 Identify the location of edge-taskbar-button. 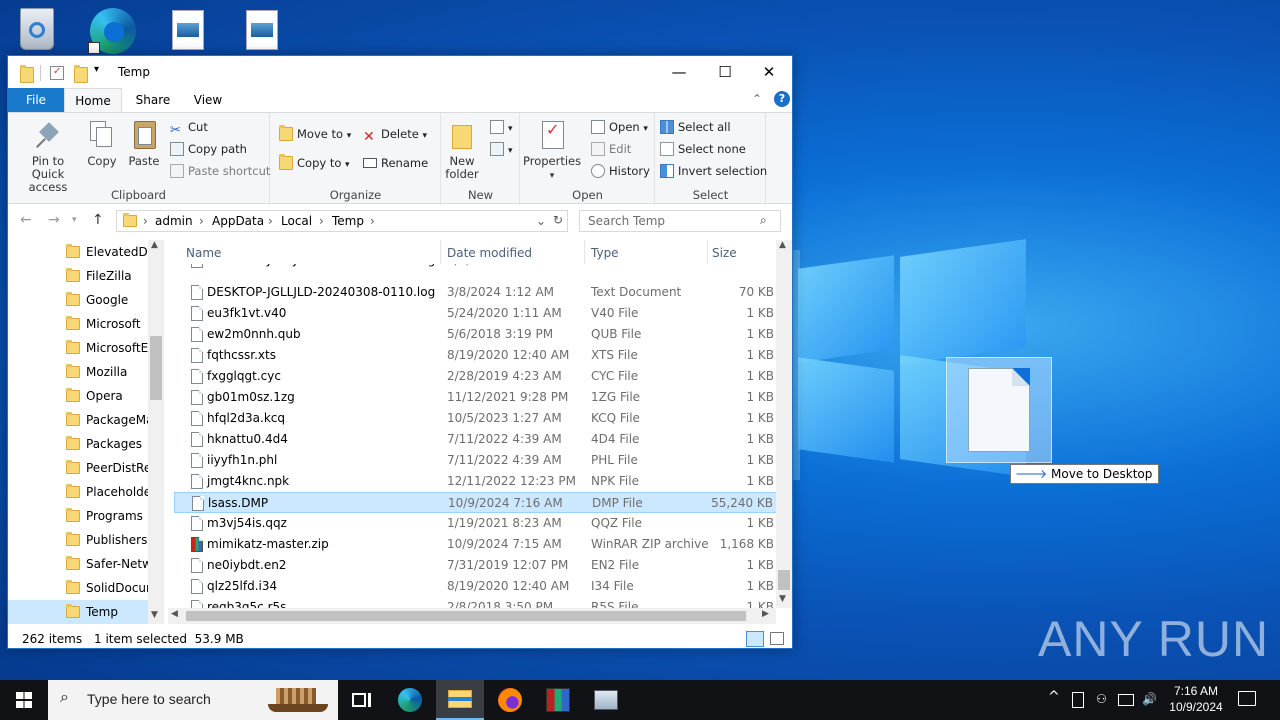
(410, 700).